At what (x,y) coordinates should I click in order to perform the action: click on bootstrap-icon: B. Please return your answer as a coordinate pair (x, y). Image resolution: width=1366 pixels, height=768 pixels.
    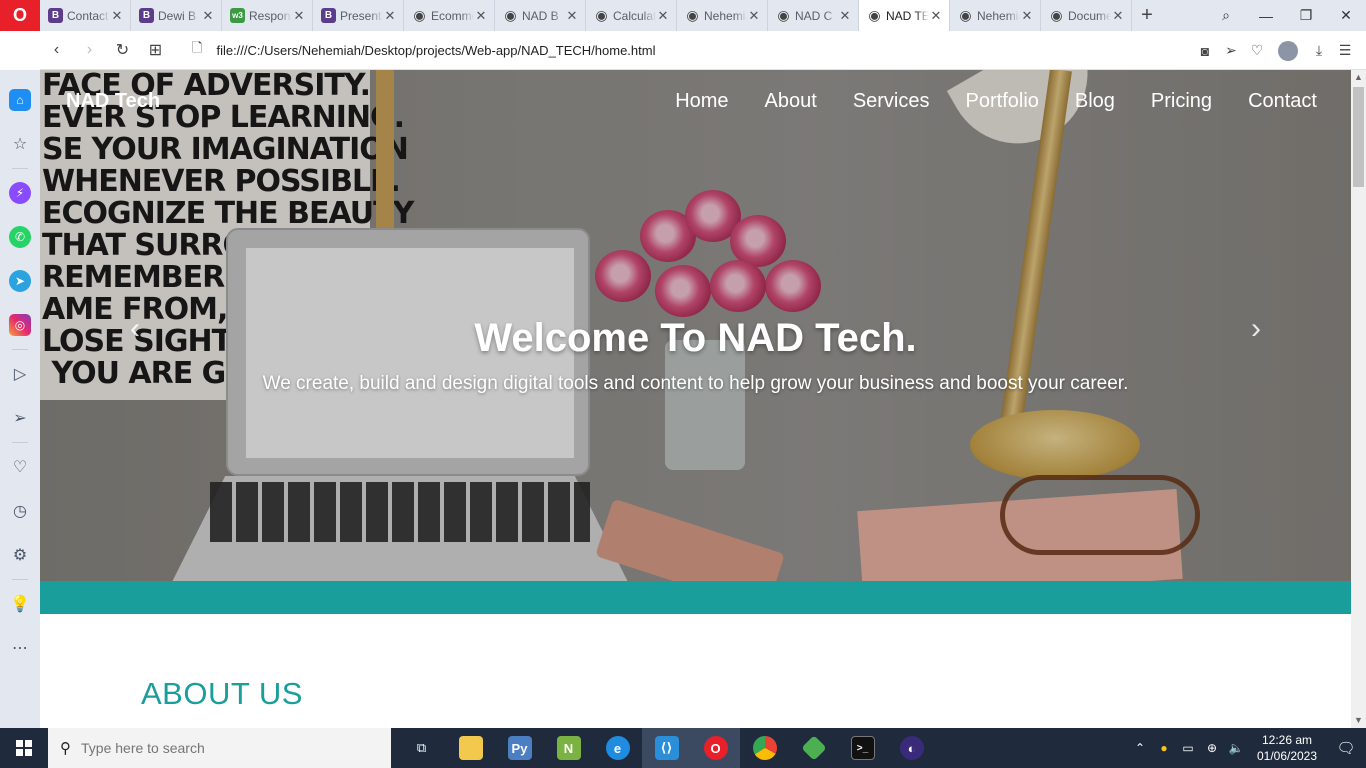
    Looking at the image, I should click on (55, 15).